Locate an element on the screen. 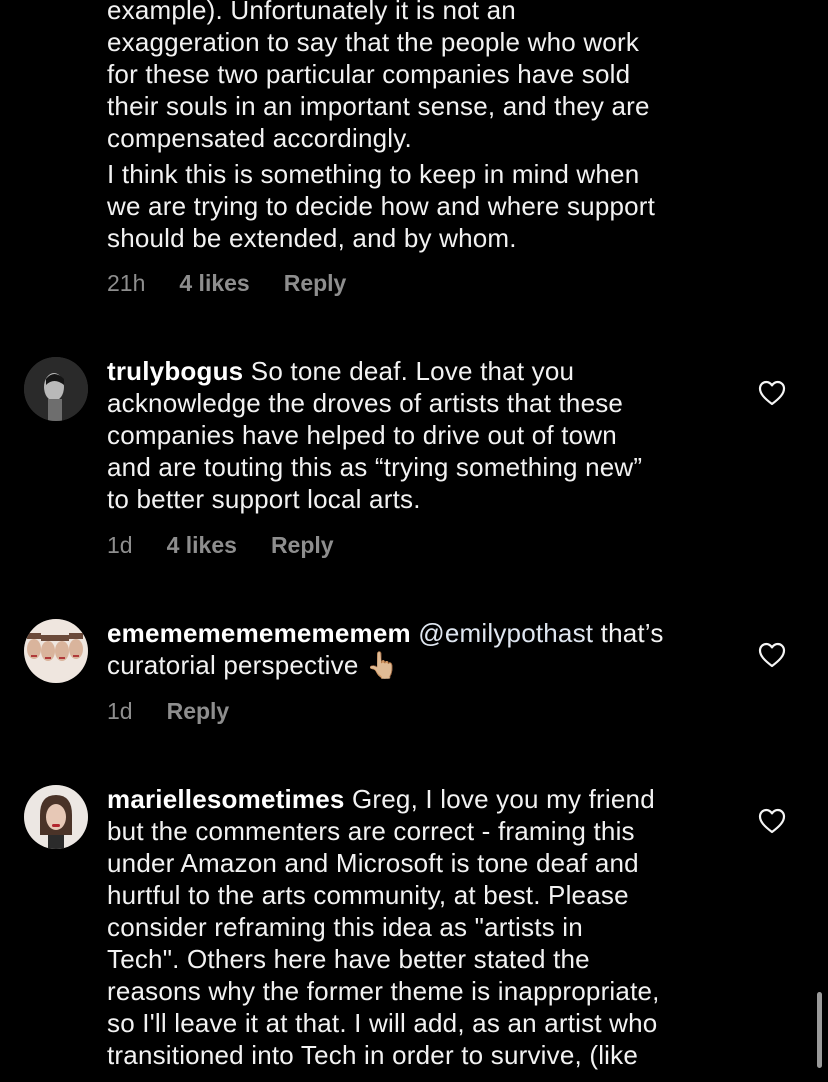 The width and height of the screenshot is (828, 1082). comment-meta: 21h 4 likes Reply is located at coordinates (243, 283).